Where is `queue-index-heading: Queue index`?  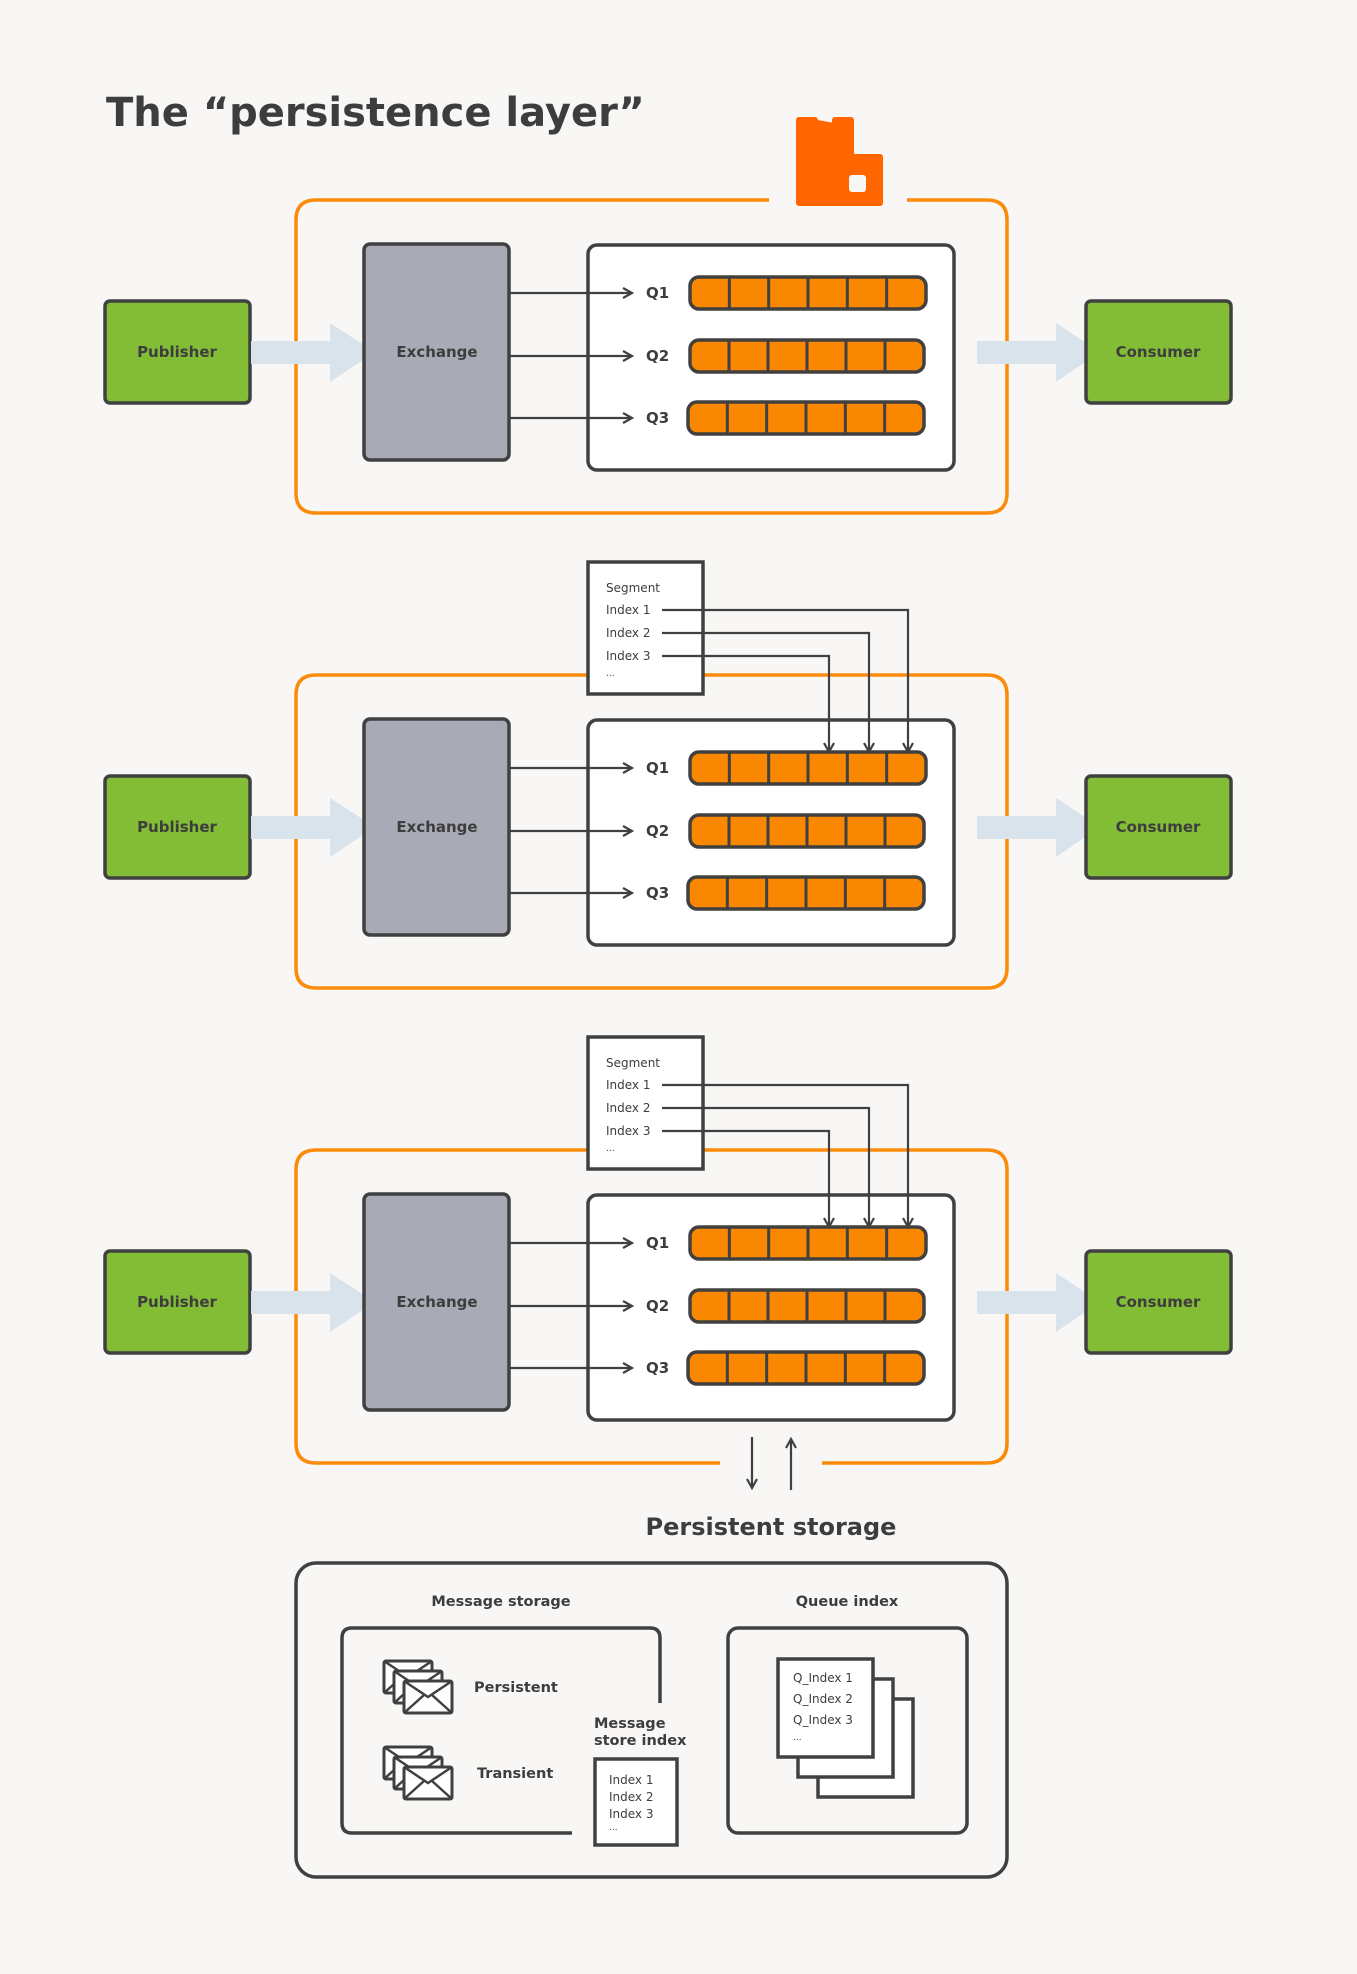 queue-index-heading: Queue index is located at coordinates (847, 1602).